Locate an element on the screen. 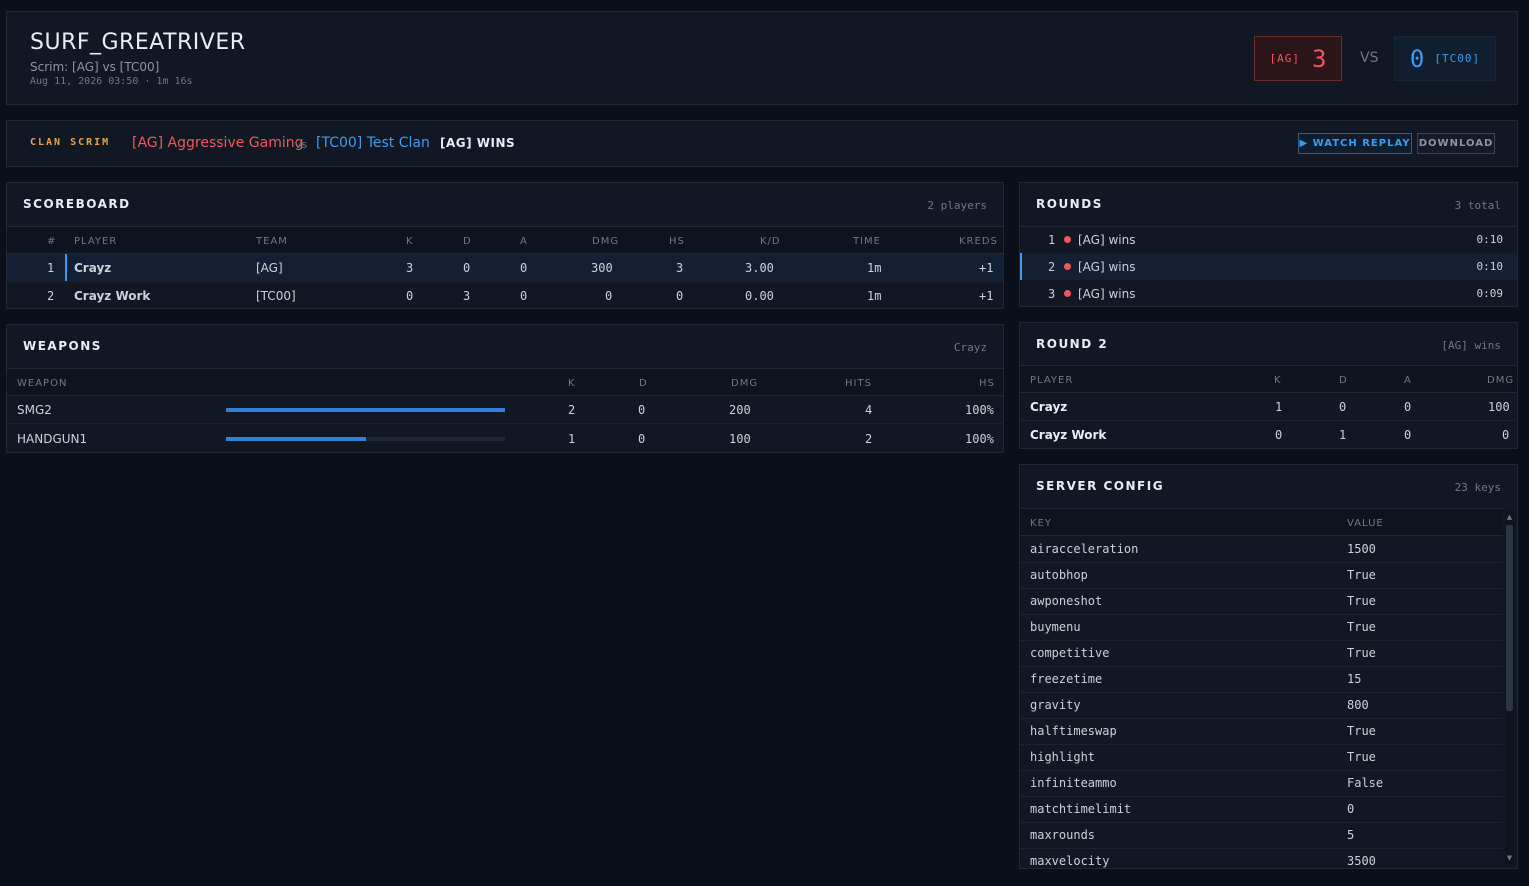  config-key: highlight is located at coordinates (1063, 757).